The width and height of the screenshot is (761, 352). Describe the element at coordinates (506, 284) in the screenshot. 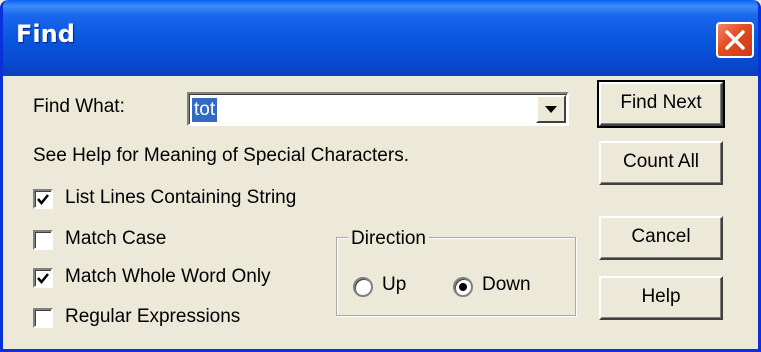

I see `direction-down-label: Down` at that location.